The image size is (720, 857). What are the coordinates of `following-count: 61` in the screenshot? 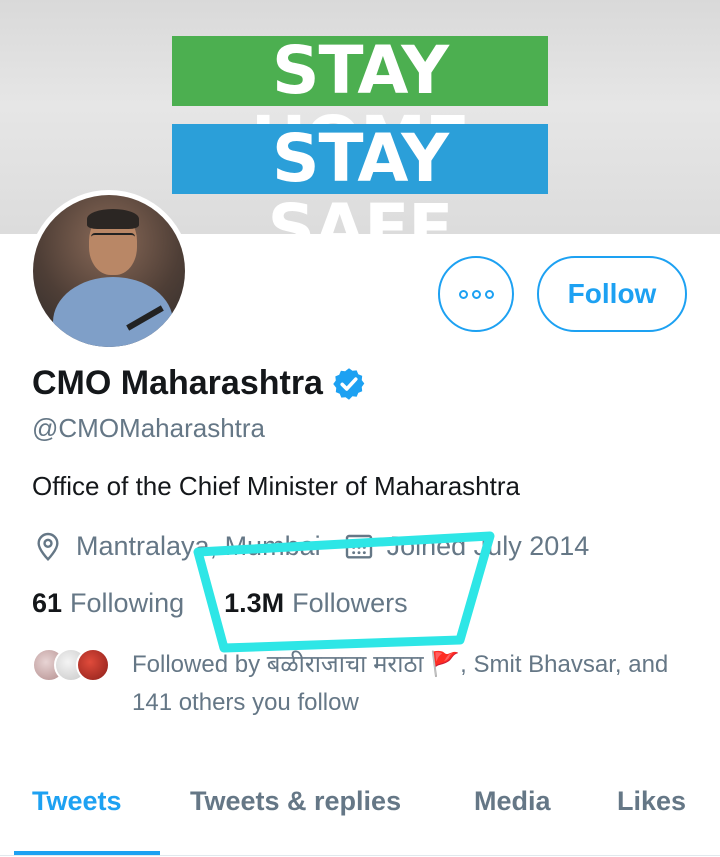 It's located at (47, 603).